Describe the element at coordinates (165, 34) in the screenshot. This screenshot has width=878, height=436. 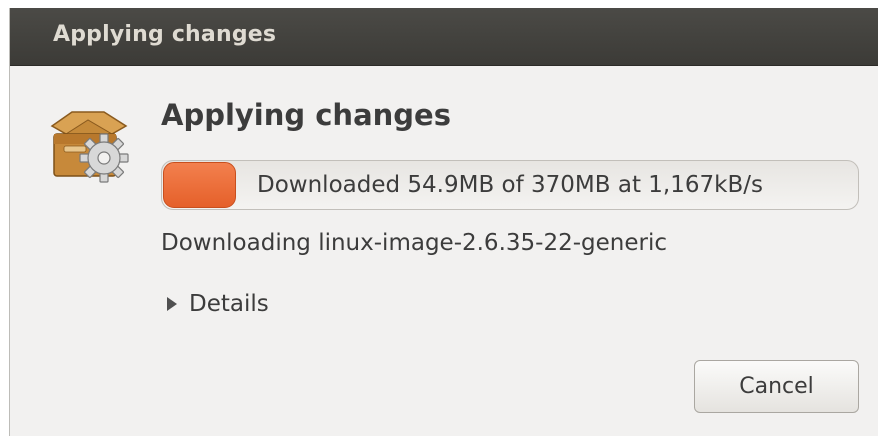
I see `window-title: Applying changes` at that location.